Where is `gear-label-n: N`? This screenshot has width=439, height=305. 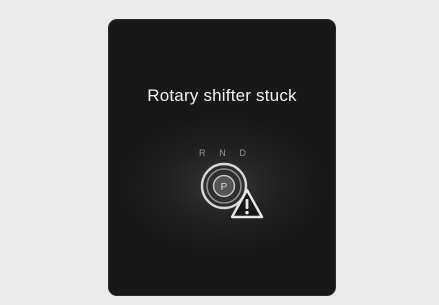 gear-label-n: N is located at coordinates (223, 153).